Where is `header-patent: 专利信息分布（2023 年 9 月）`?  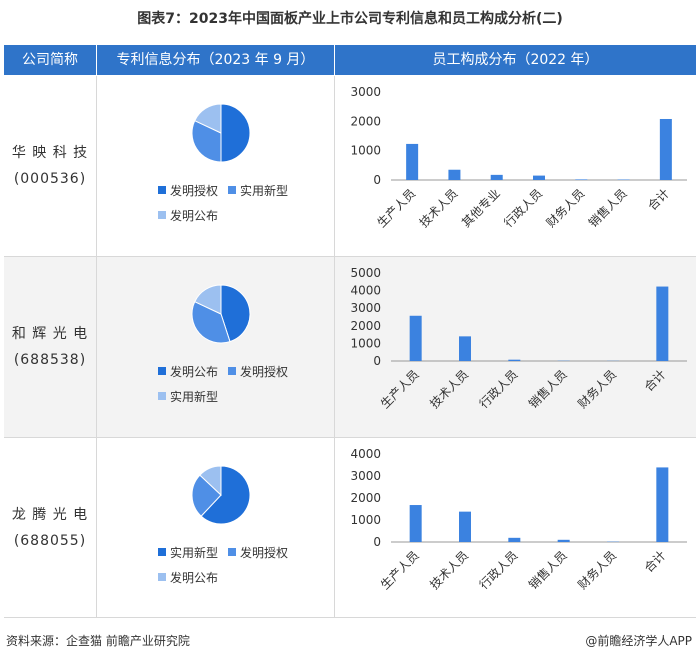
header-patent: 专利信息分布（2023 年 9 月） is located at coordinates (215, 60).